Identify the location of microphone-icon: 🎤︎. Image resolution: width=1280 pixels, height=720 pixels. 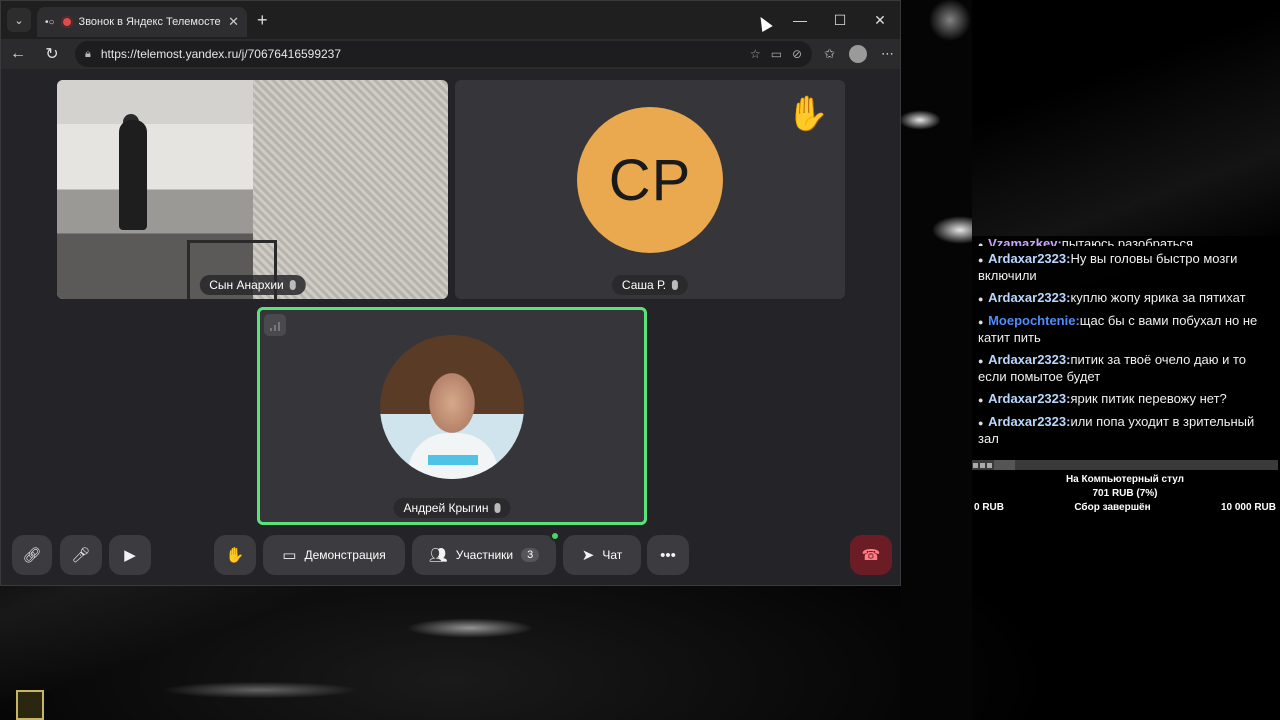
(81, 555).